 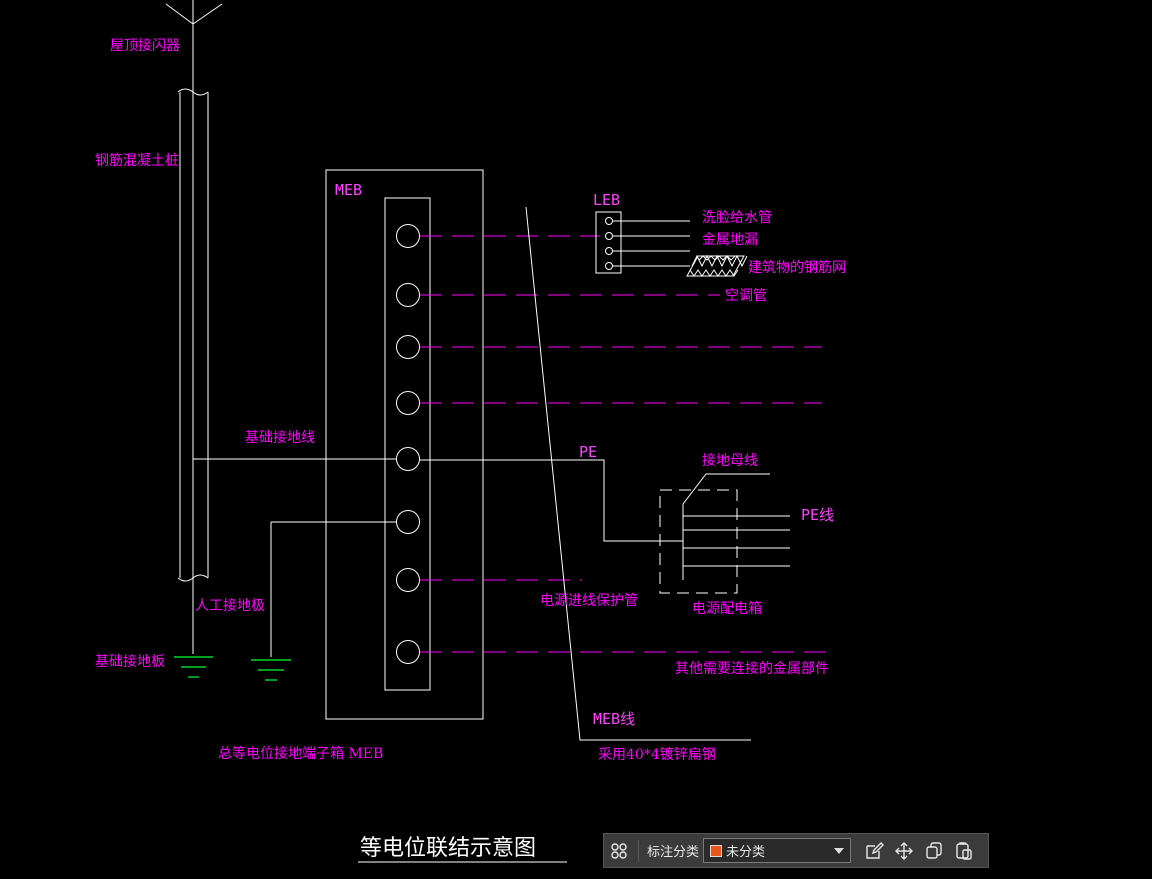 I want to click on label-ac-pipe: 空调管, so click(x=746, y=296).